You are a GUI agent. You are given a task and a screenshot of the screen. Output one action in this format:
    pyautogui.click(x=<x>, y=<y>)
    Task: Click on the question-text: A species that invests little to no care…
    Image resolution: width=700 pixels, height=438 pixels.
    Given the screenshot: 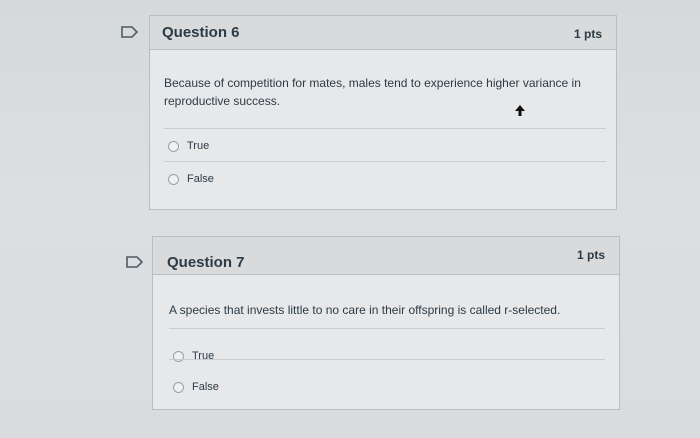 What is the action you would take?
    pyautogui.click(x=365, y=310)
    